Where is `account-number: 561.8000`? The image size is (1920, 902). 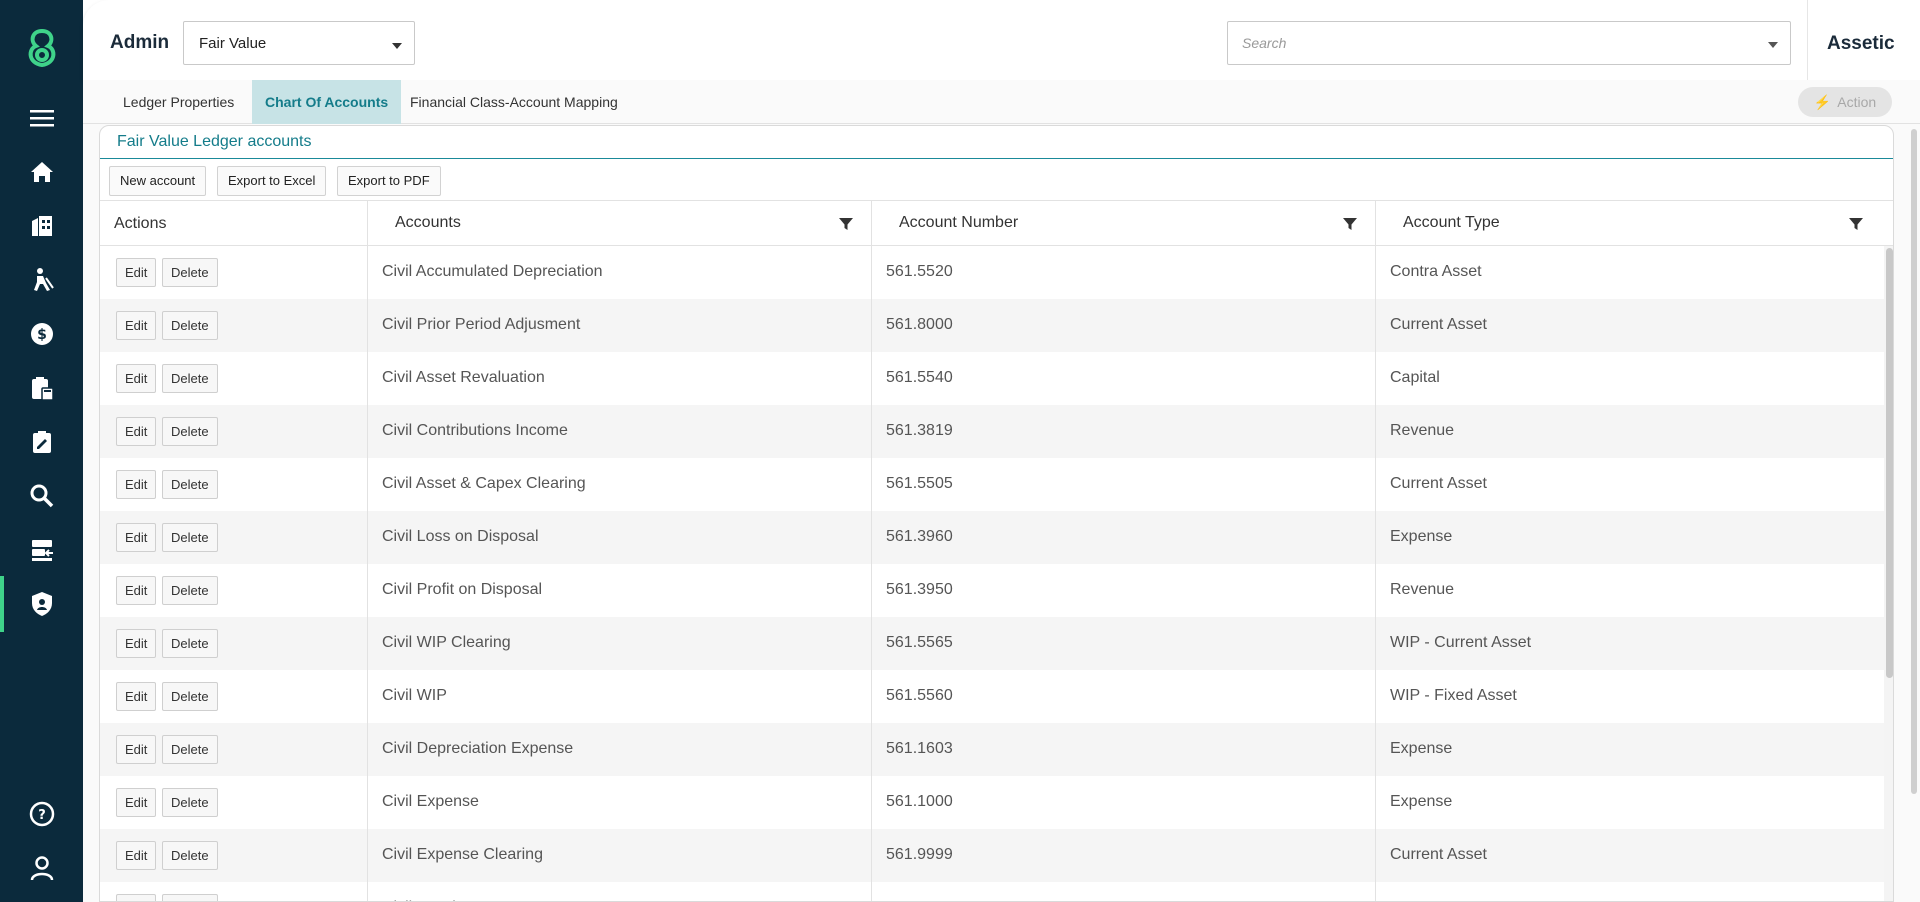
account-number: 561.8000 is located at coordinates (919, 324).